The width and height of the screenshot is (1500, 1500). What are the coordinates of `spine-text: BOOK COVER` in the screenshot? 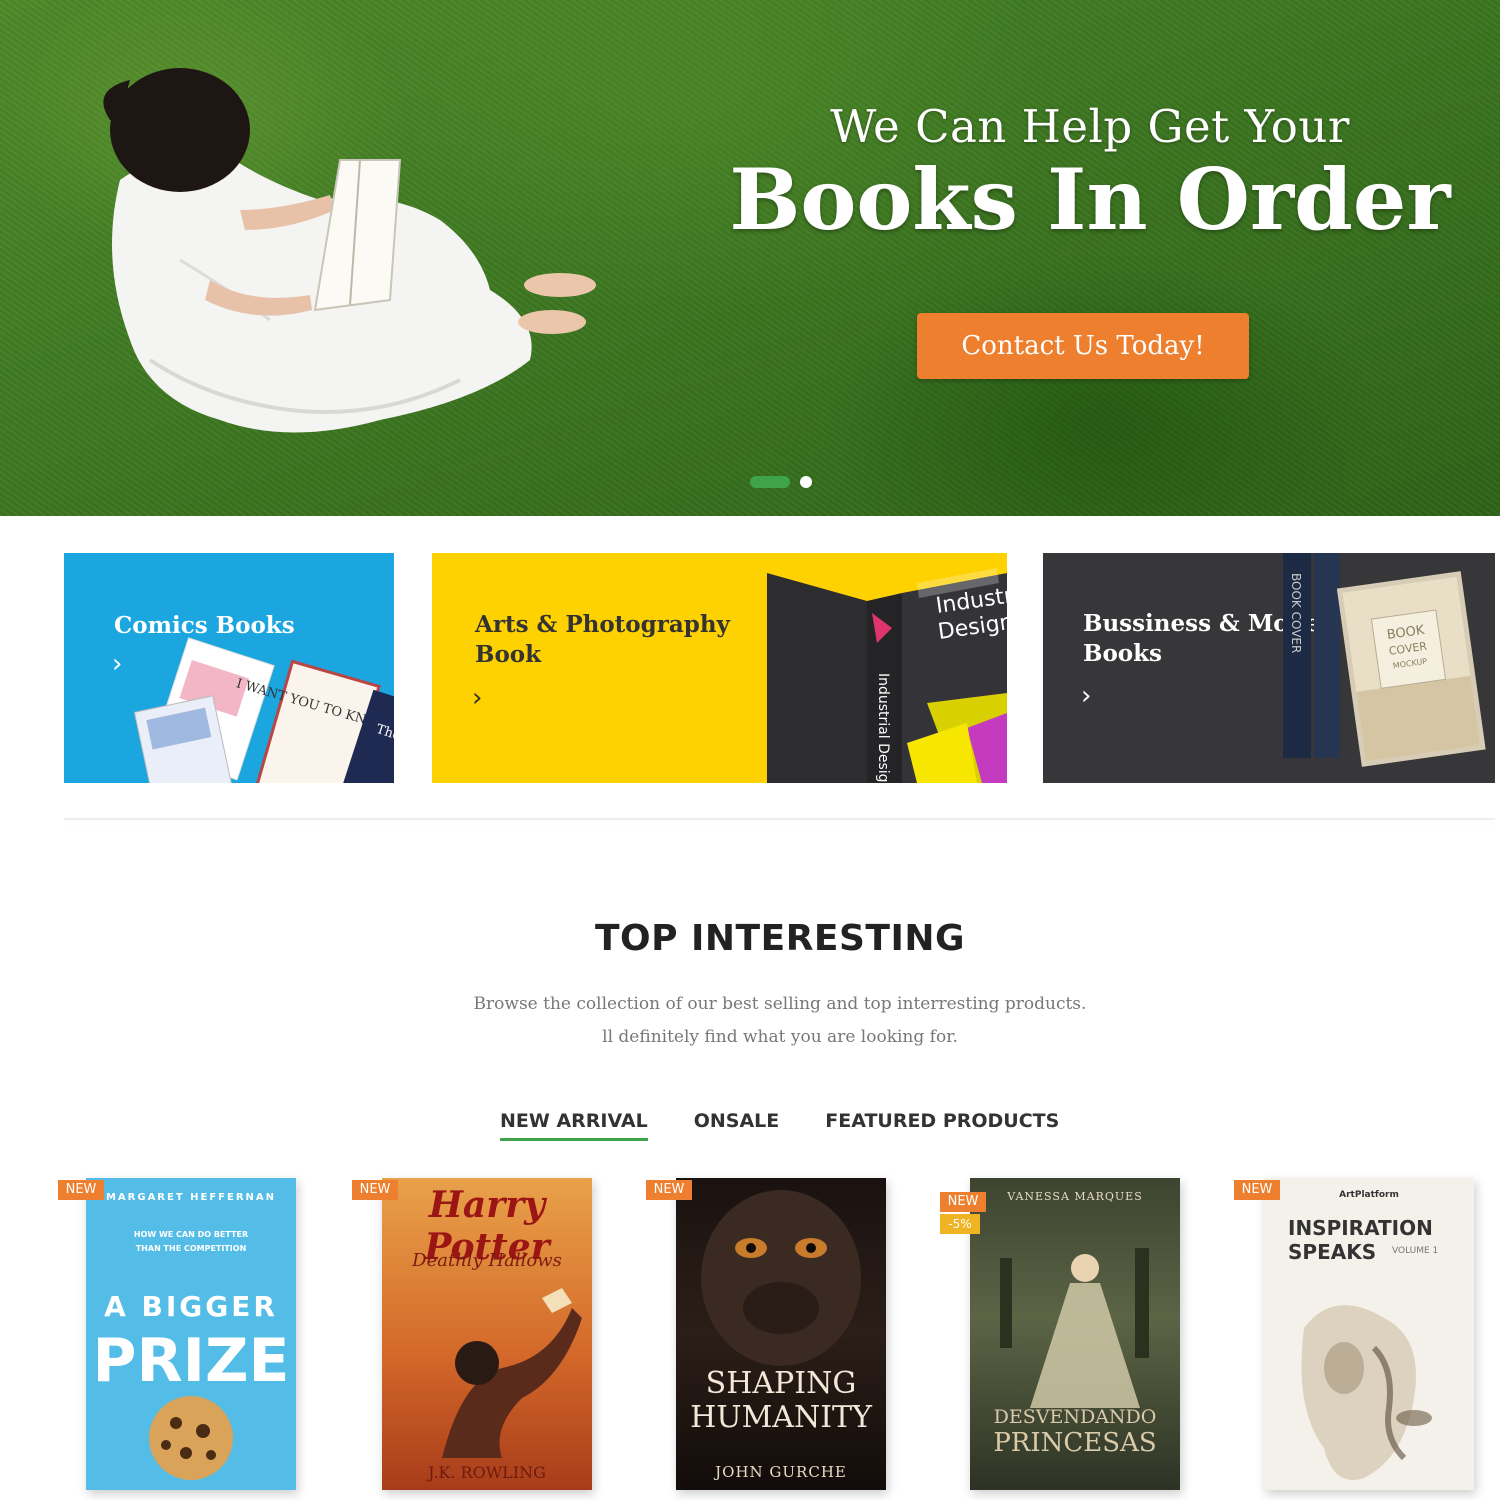 It's located at (1296, 613).